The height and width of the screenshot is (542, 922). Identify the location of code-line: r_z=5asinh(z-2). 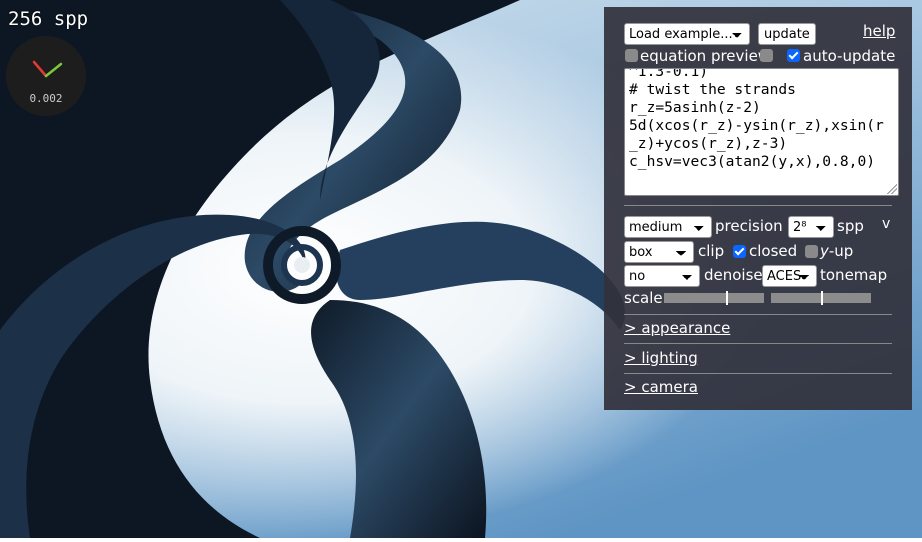
(695, 107).